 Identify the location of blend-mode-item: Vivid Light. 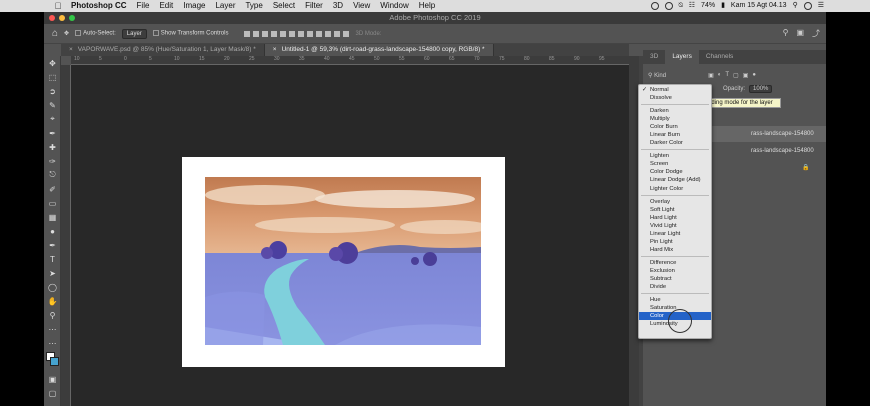
(675, 226).